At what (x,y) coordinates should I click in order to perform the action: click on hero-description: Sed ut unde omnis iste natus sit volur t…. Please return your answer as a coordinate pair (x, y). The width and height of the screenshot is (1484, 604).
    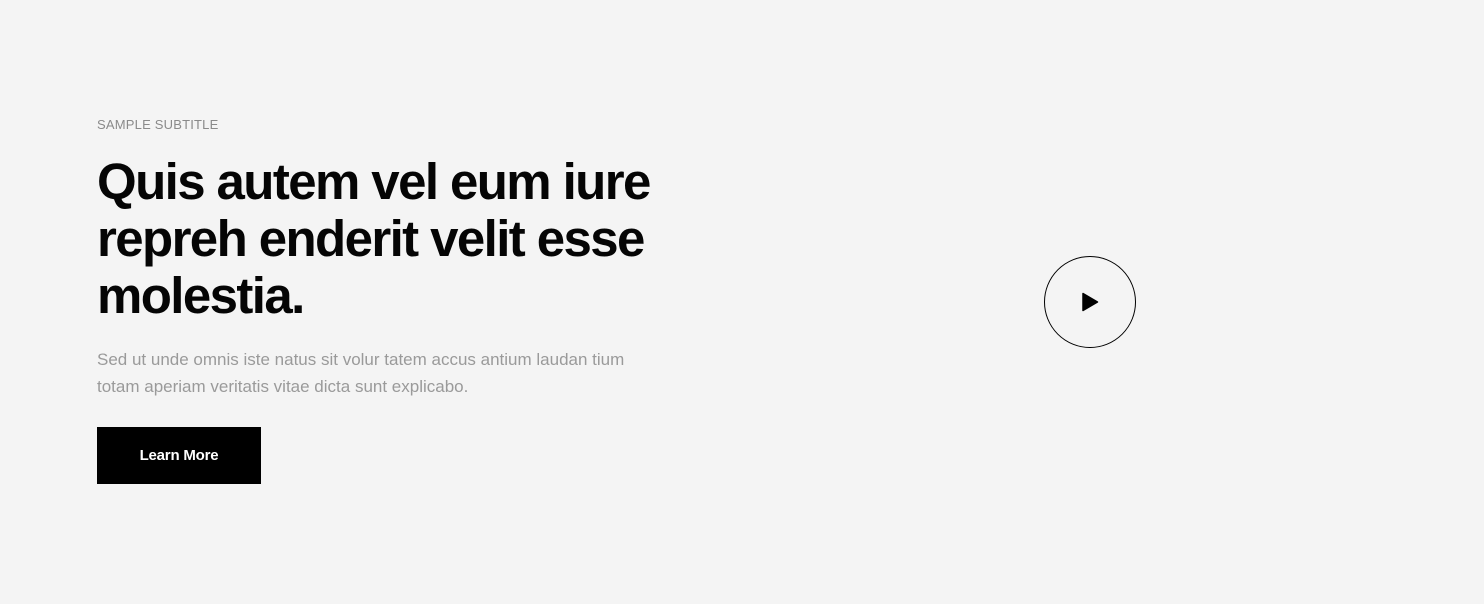
    Looking at the image, I should click on (361, 373).